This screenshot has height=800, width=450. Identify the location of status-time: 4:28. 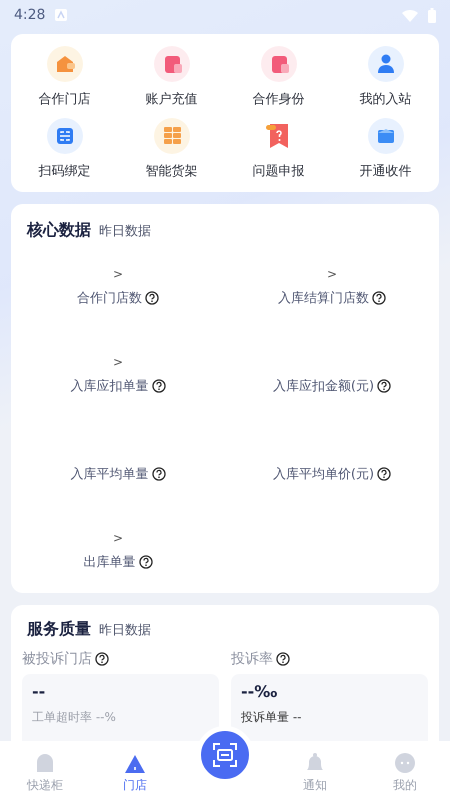
(30, 15).